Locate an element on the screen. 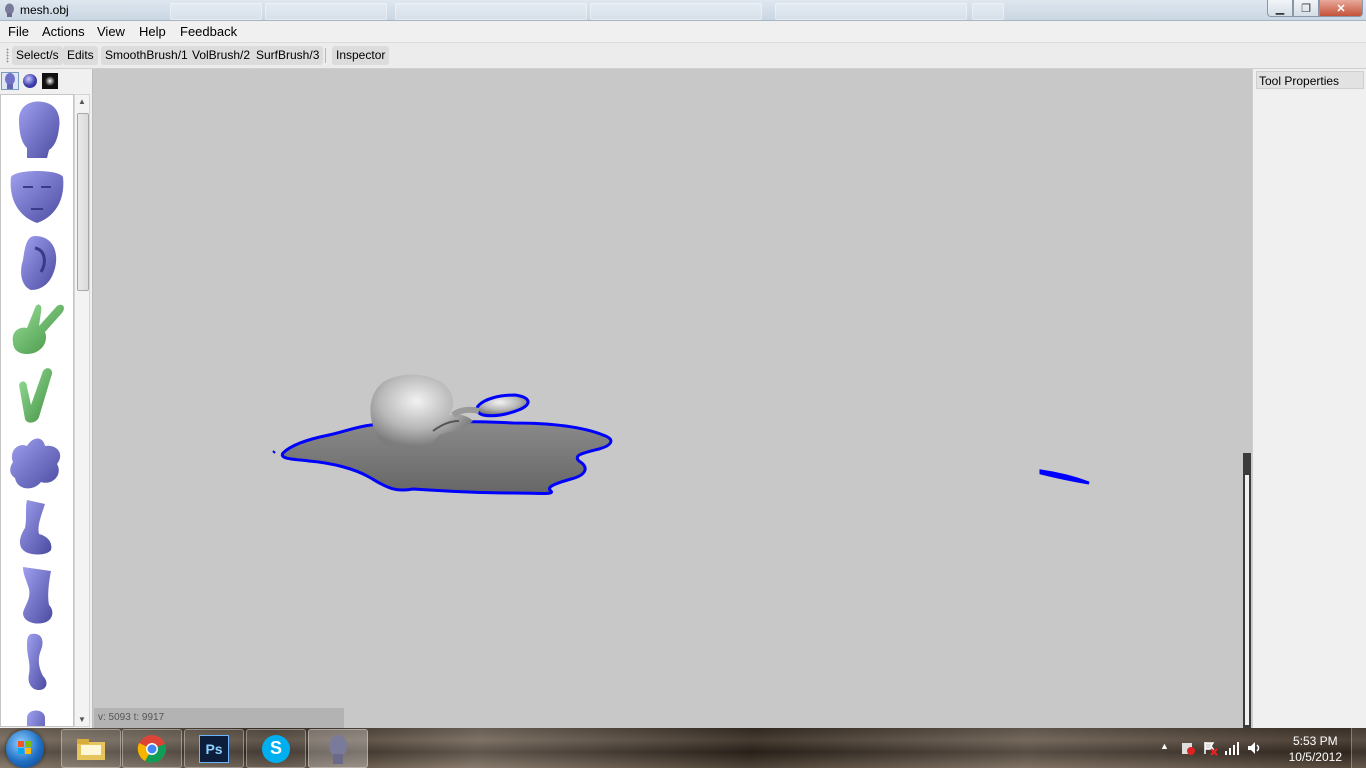  select-button: Select/s is located at coordinates (37, 55).